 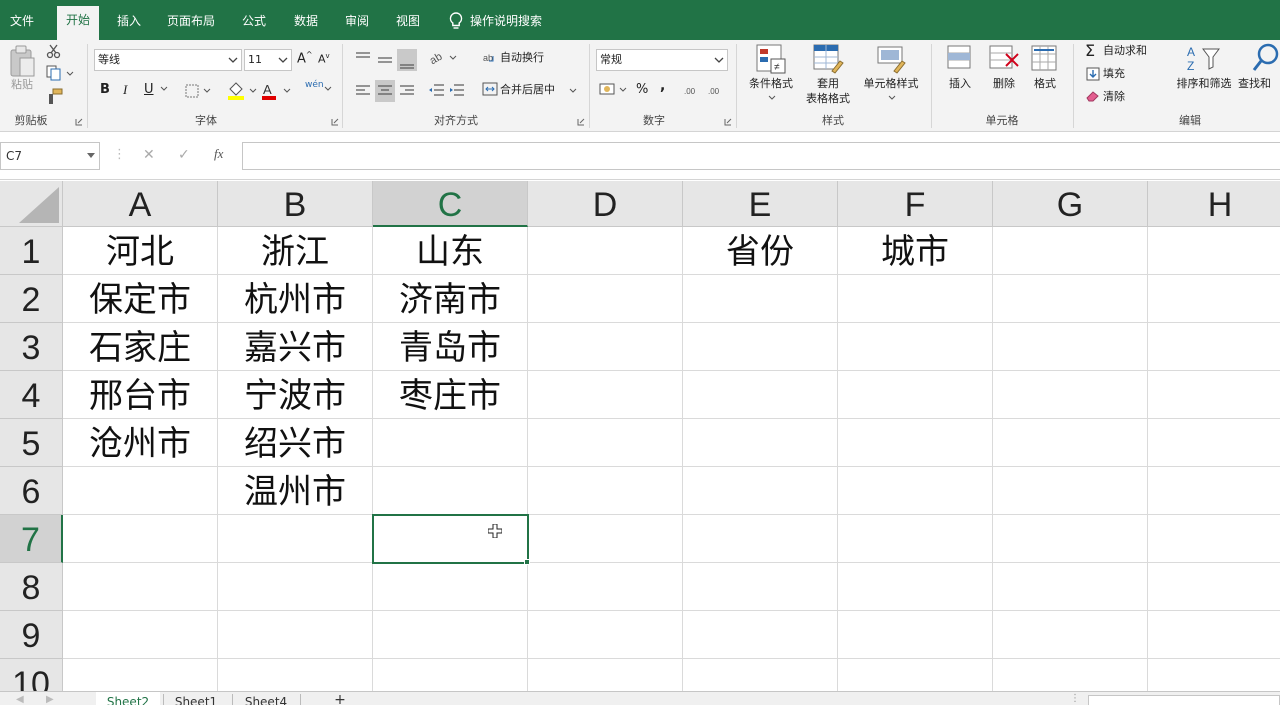 What do you see at coordinates (149, 155) in the screenshot?
I see `cancel-entry-button: ✕` at bounding box center [149, 155].